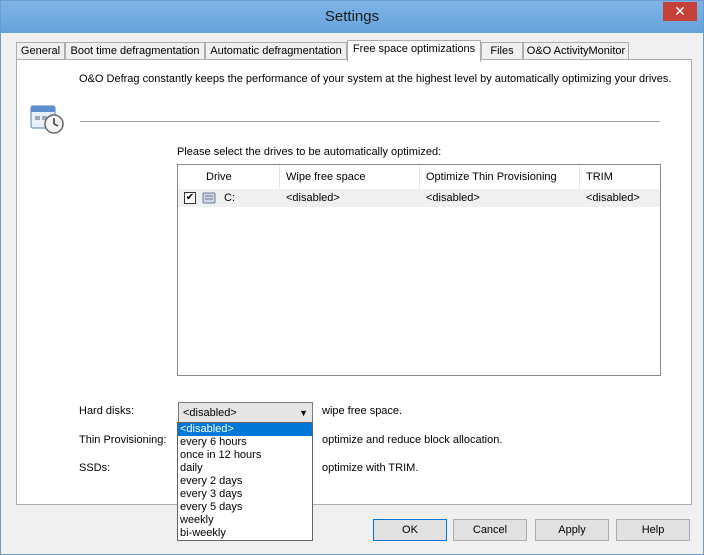 The image size is (704, 555). I want to click on close-icon: ✕, so click(680, 11).